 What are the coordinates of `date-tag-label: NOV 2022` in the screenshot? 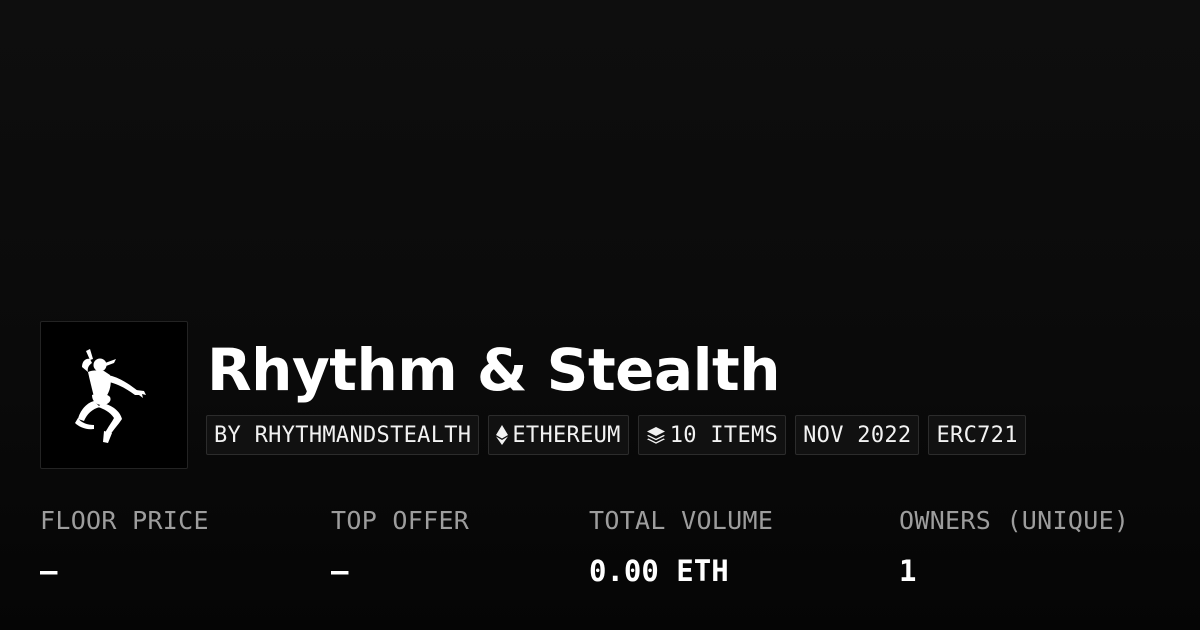 It's located at (857, 435).